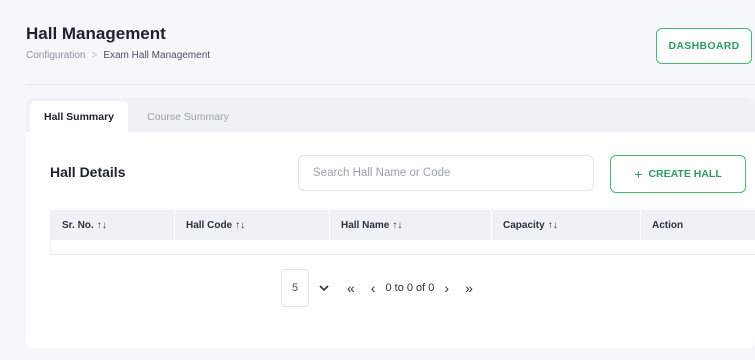 Image resolution: width=755 pixels, height=360 pixels. I want to click on page-size-select: 5, so click(295, 288).